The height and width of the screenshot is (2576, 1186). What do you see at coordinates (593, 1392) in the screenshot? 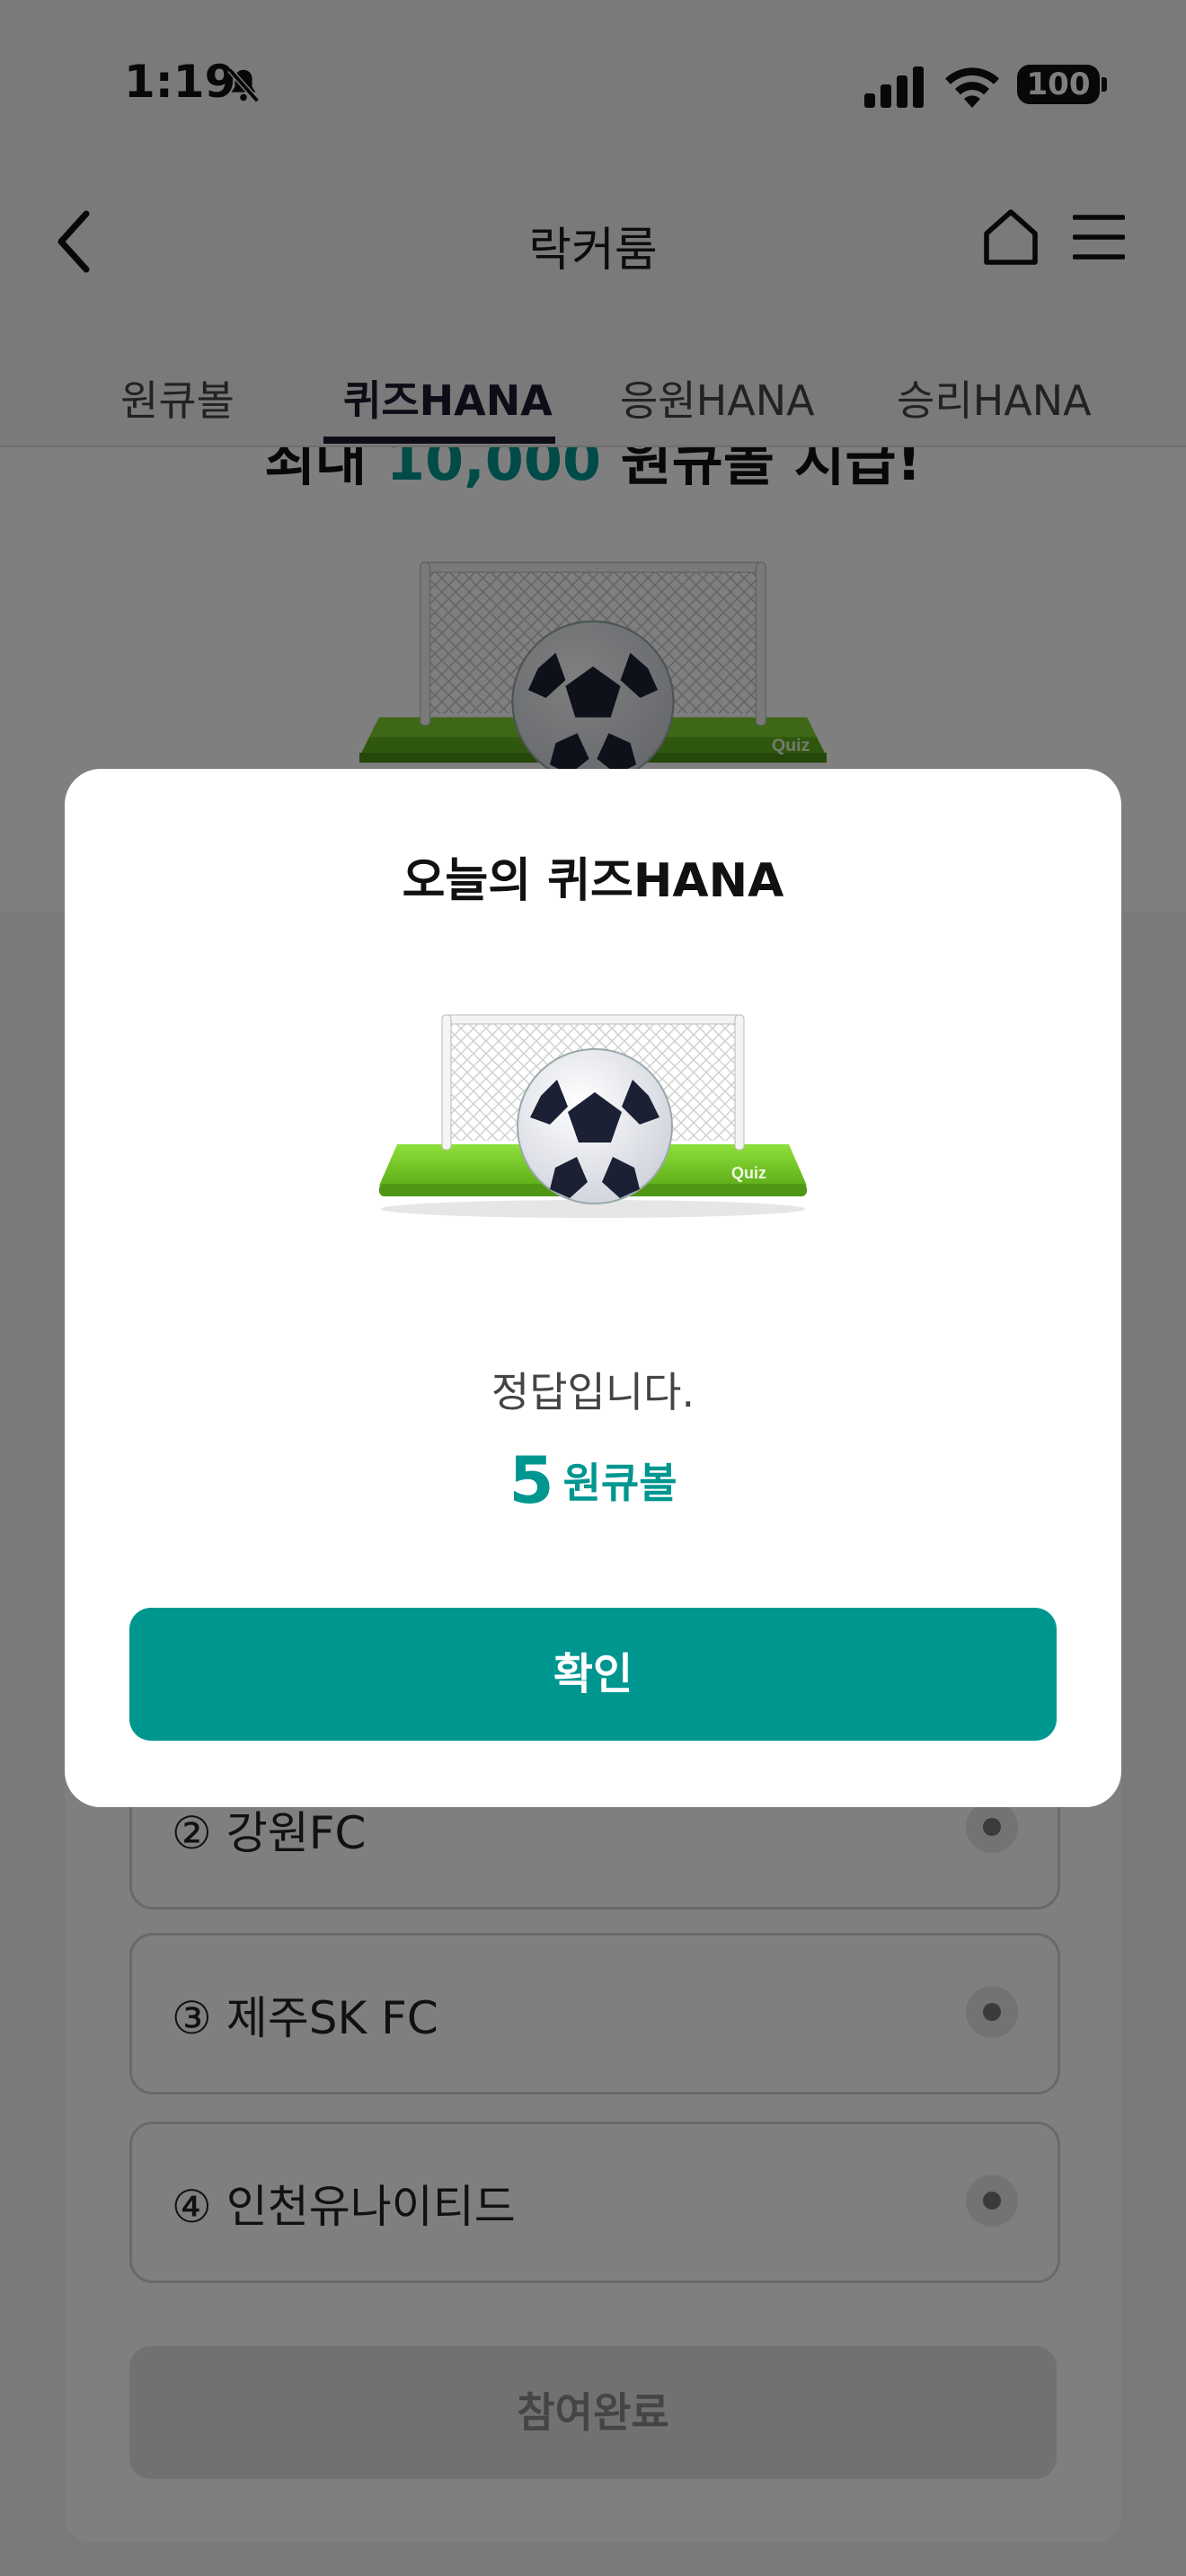
I see `result-message: 정답입니다.` at bounding box center [593, 1392].